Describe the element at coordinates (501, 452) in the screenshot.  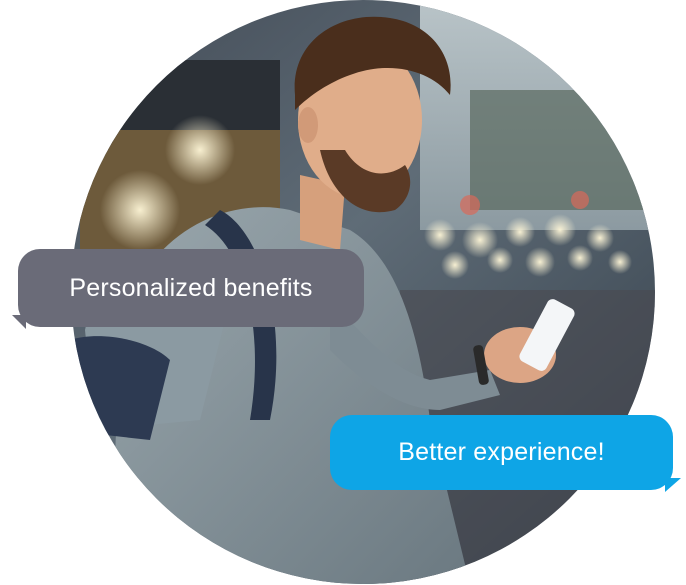
I see `speech-bubble-secondary-text: Better experience!` at that location.